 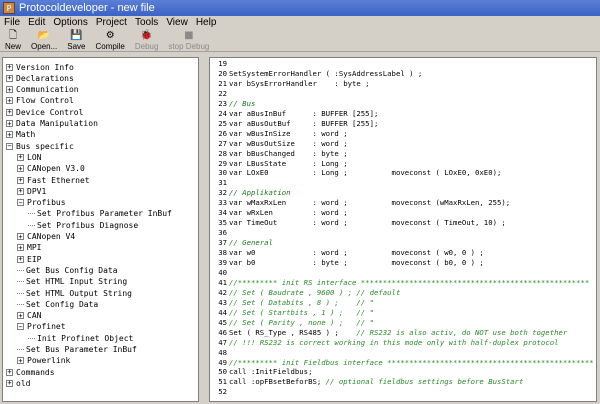 What do you see at coordinates (301, 322) in the screenshot?
I see `code-comment: // Set ( Parity , none ) ; // "` at bounding box center [301, 322].